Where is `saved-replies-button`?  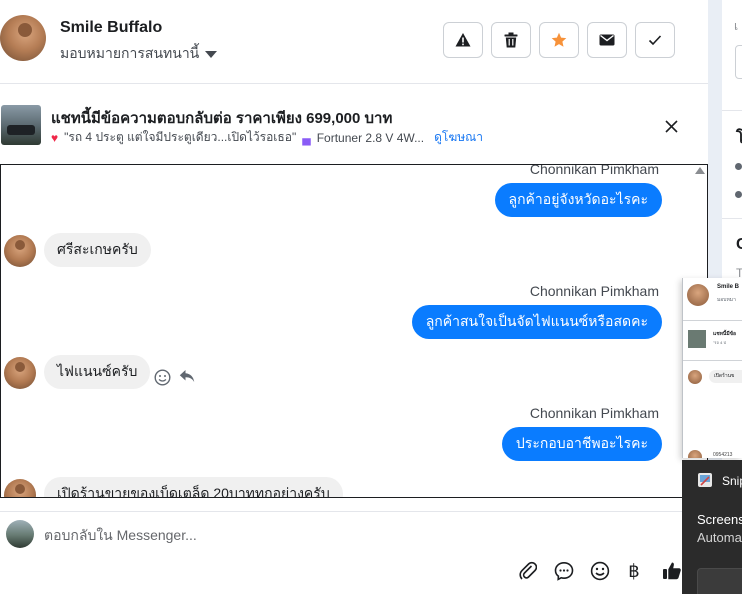
saved-replies-button is located at coordinates (564, 571).